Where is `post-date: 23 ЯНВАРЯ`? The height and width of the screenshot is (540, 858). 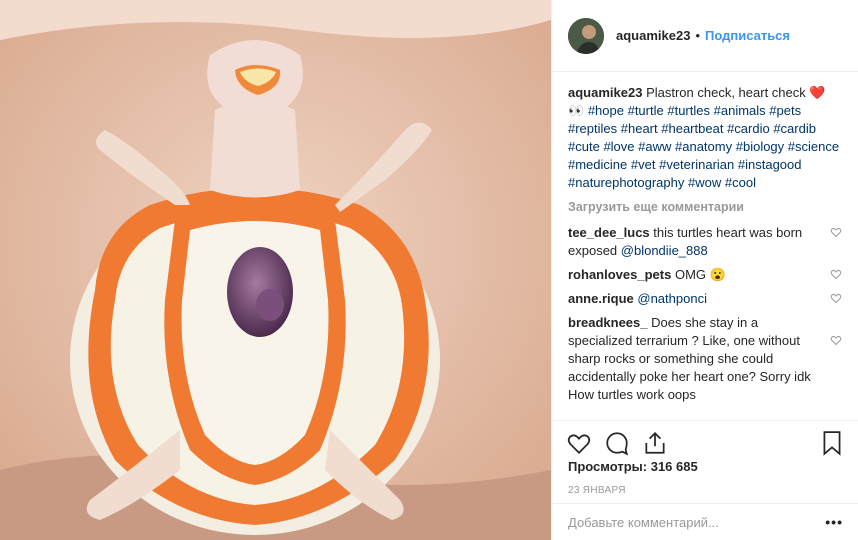
post-date: 23 ЯНВАРЯ is located at coordinates (597, 490).